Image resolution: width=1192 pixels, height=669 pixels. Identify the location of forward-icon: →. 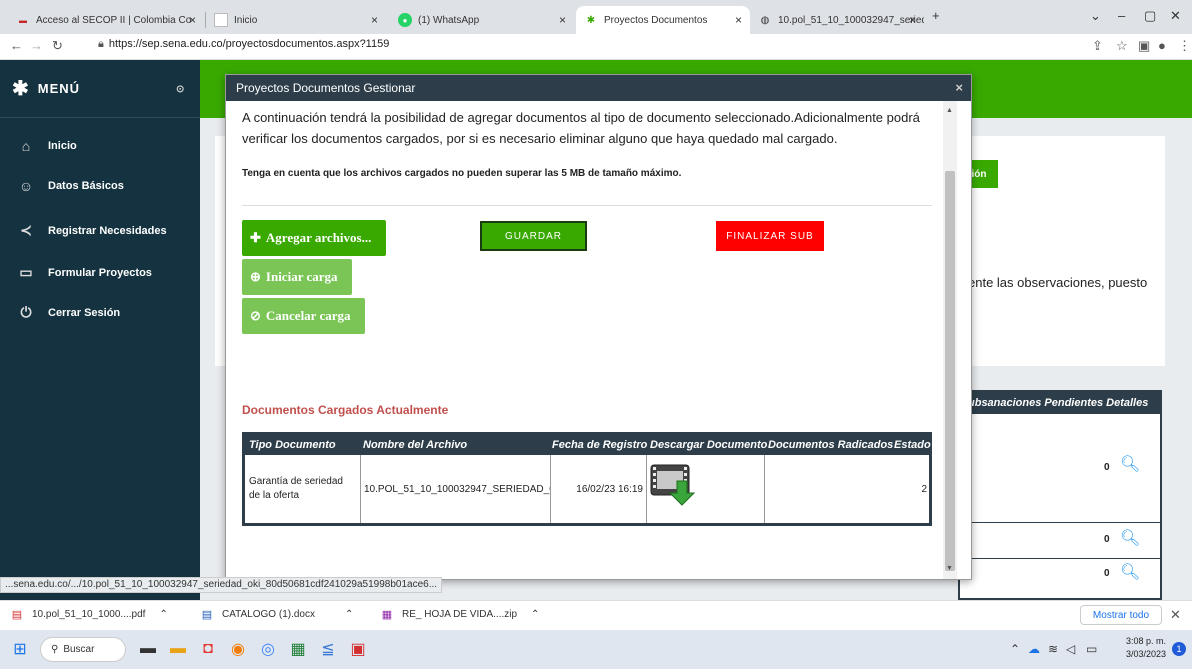
(36, 45).